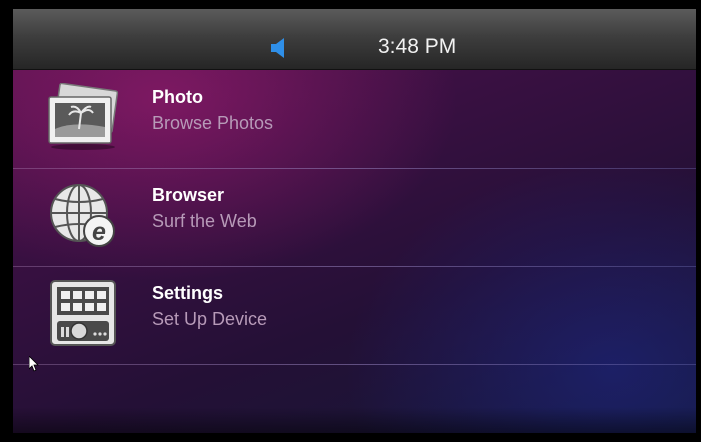 This screenshot has height=442, width=701. I want to click on speaker-icon, so click(279, 48).